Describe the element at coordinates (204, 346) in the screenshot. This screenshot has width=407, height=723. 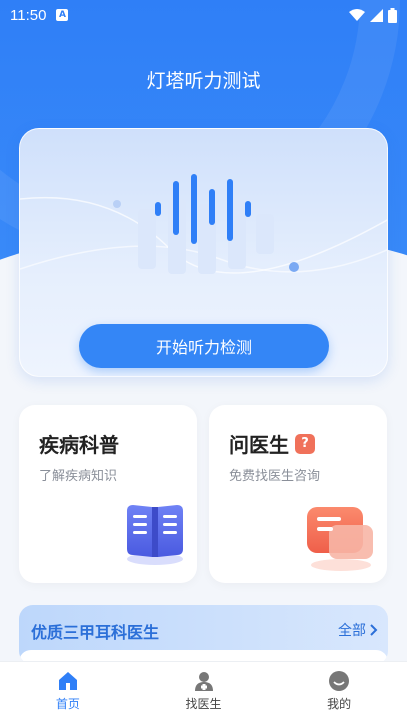
I see `start-hearing-test-button: 开始听力检测` at that location.